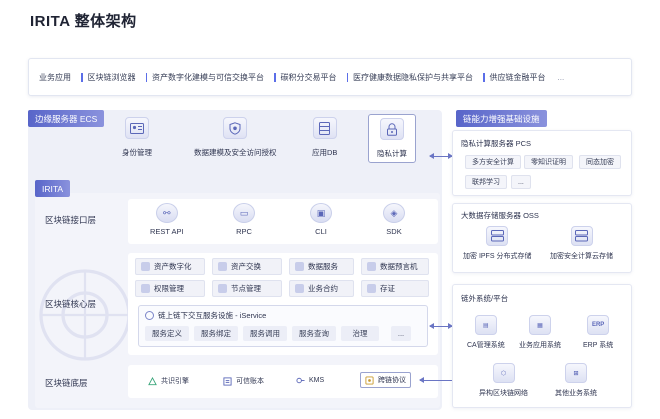 The width and height of the screenshot is (660, 419). What do you see at coordinates (540, 325) in the screenshot?
I see `business-app-icon: ▦` at bounding box center [540, 325].